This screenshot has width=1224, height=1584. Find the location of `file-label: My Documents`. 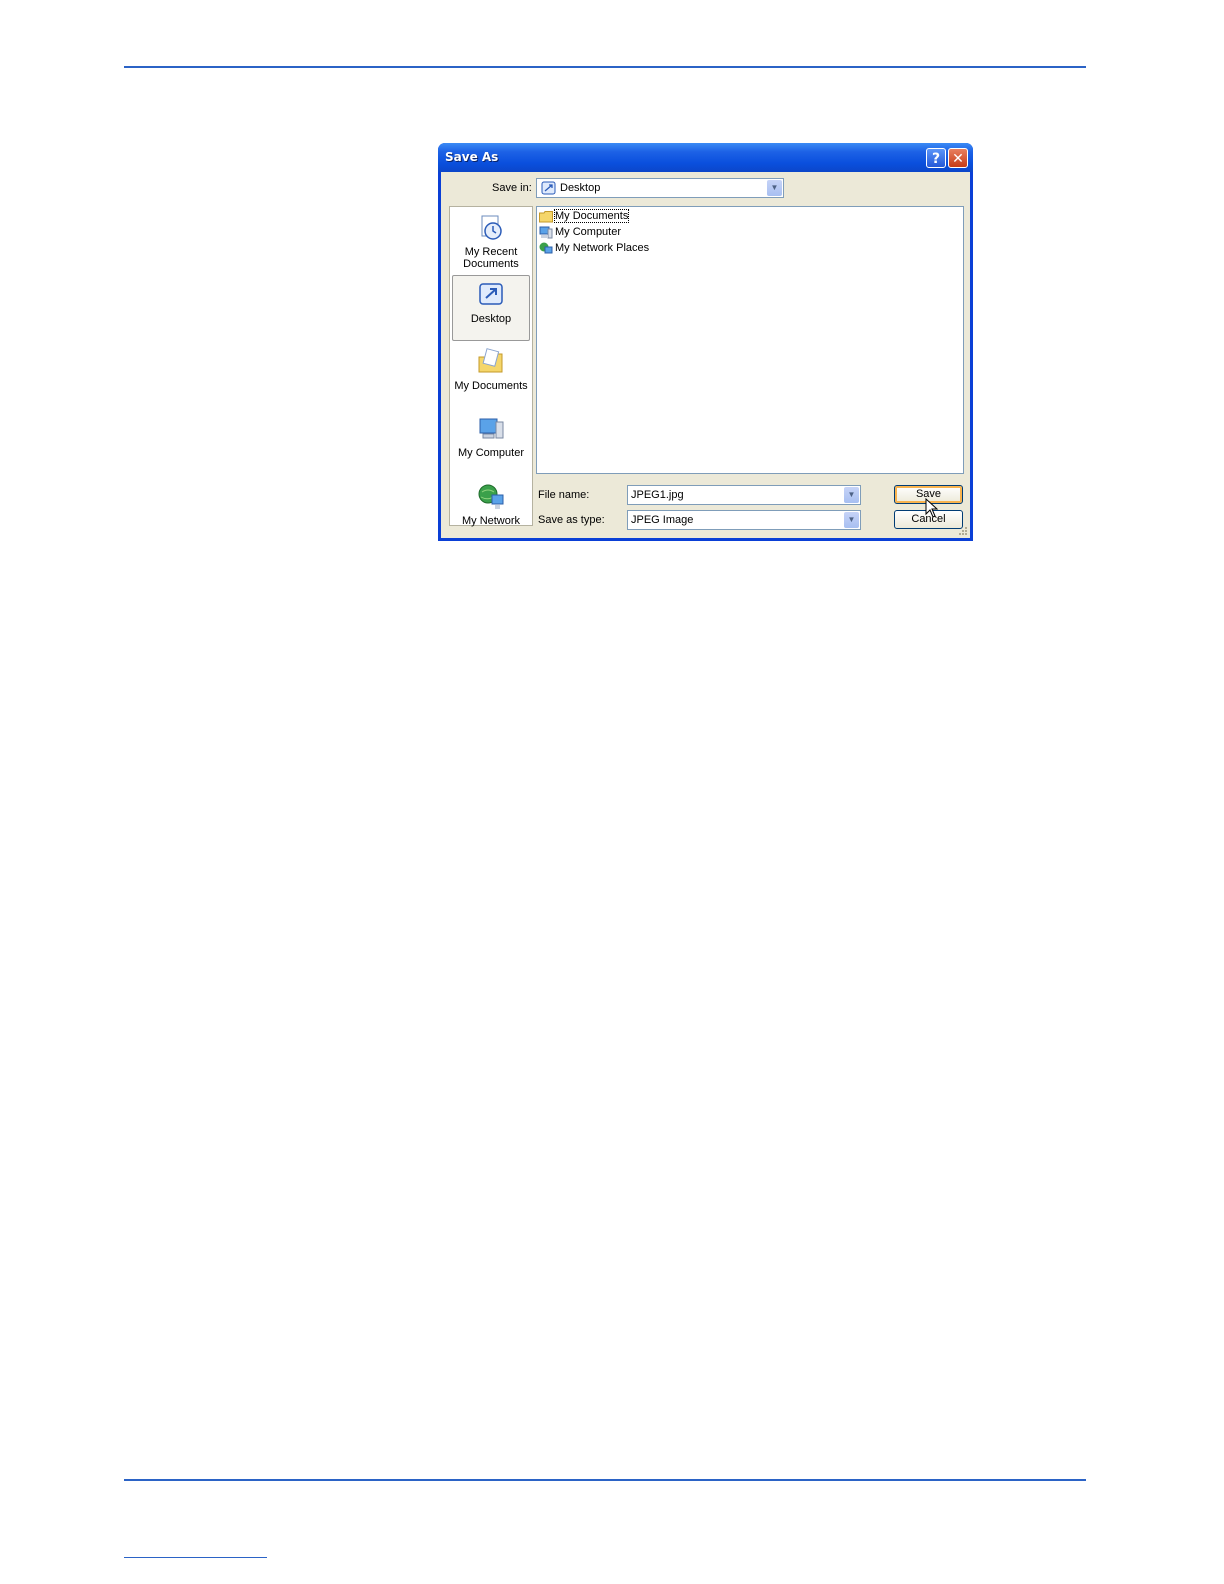

file-label: My Documents is located at coordinates (591, 216).